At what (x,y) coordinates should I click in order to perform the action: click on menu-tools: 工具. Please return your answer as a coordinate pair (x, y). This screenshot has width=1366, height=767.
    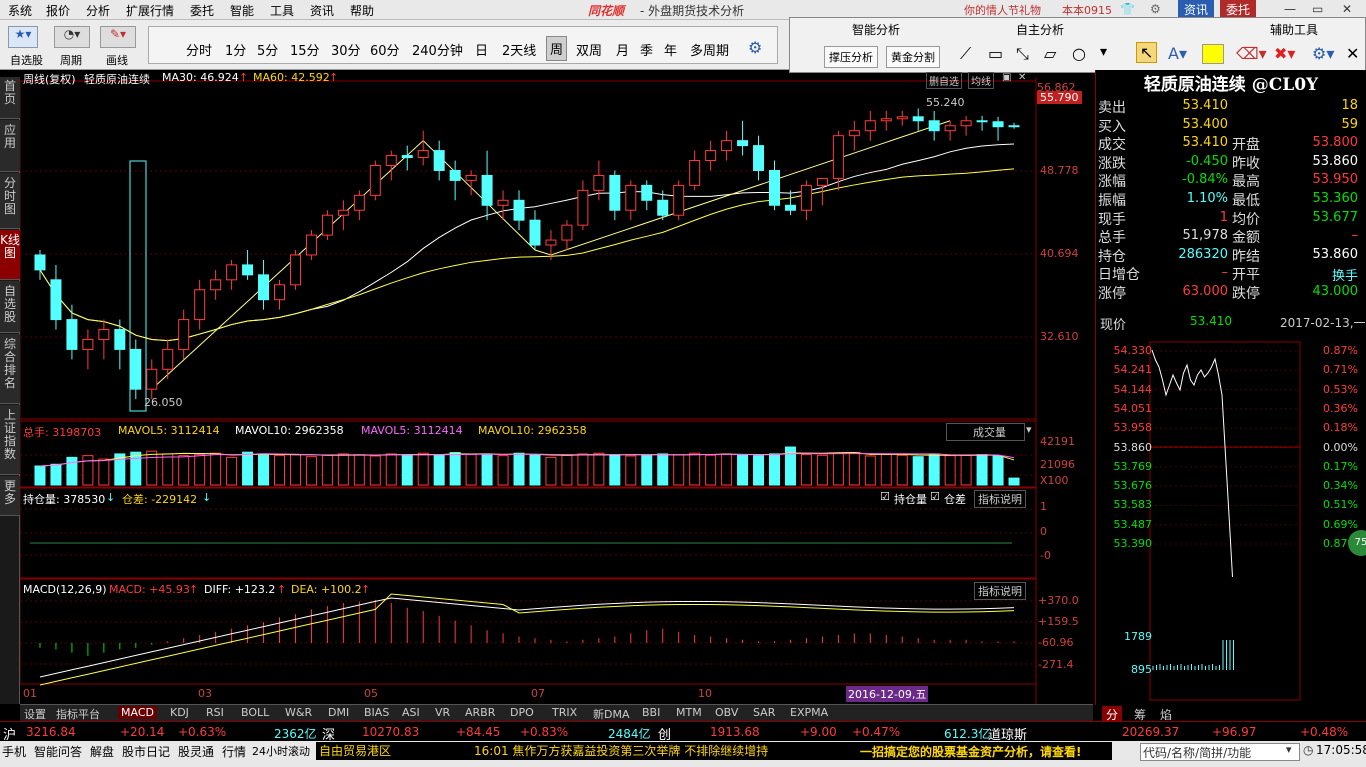
    Looking at the image, I should click on (282, 10).